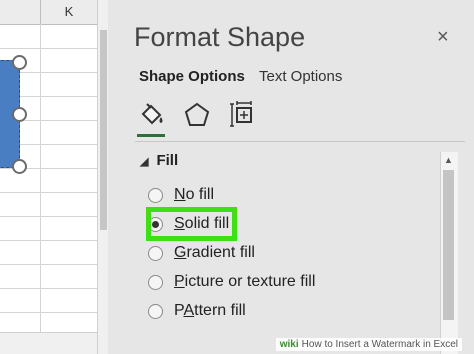 The image size is (474, 354). Describe the element at coordinates (192, 76) in the screenshot. I see `tab-shape-options: Shape Options` at that location.